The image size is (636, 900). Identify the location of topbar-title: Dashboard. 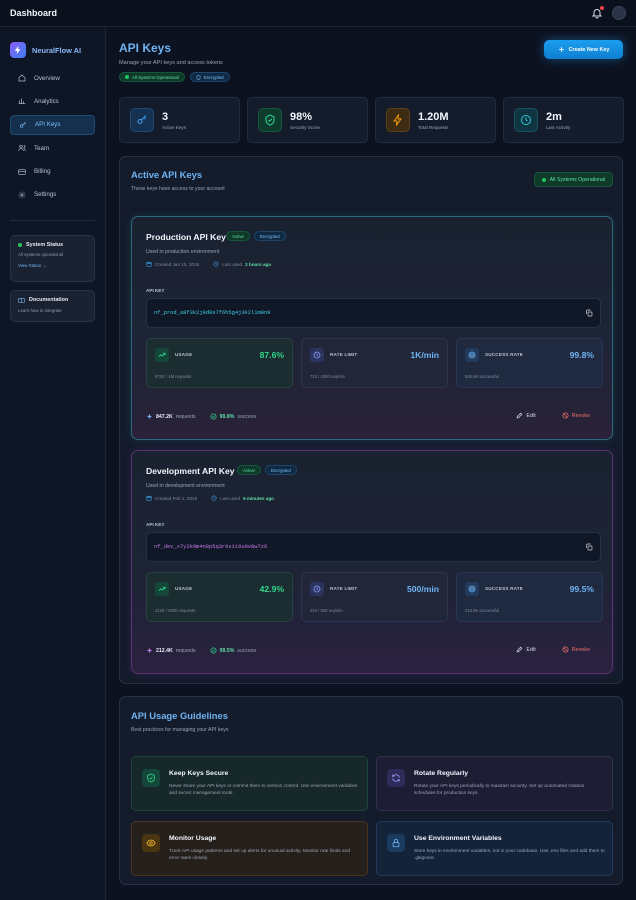
(34, 13).